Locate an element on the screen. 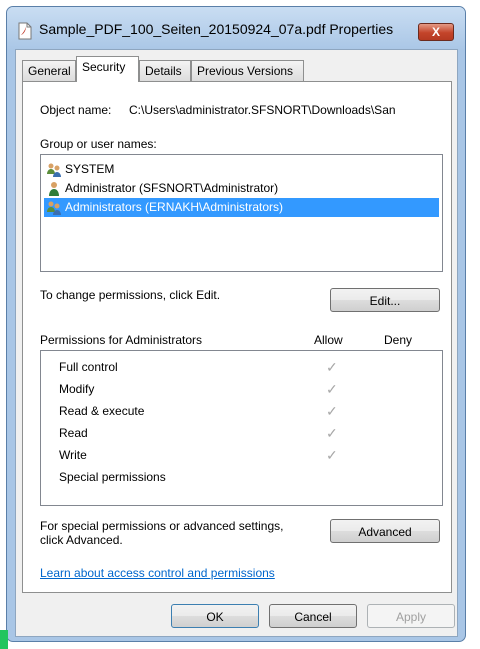 This screenshot has height=649, width=480. tab-security: Security is located at coordinates (107, 69).